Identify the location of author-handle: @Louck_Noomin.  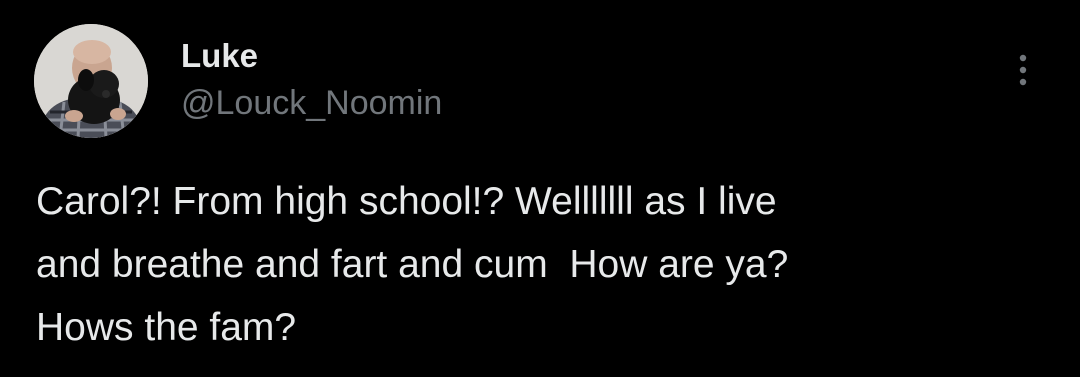
(311, 103).